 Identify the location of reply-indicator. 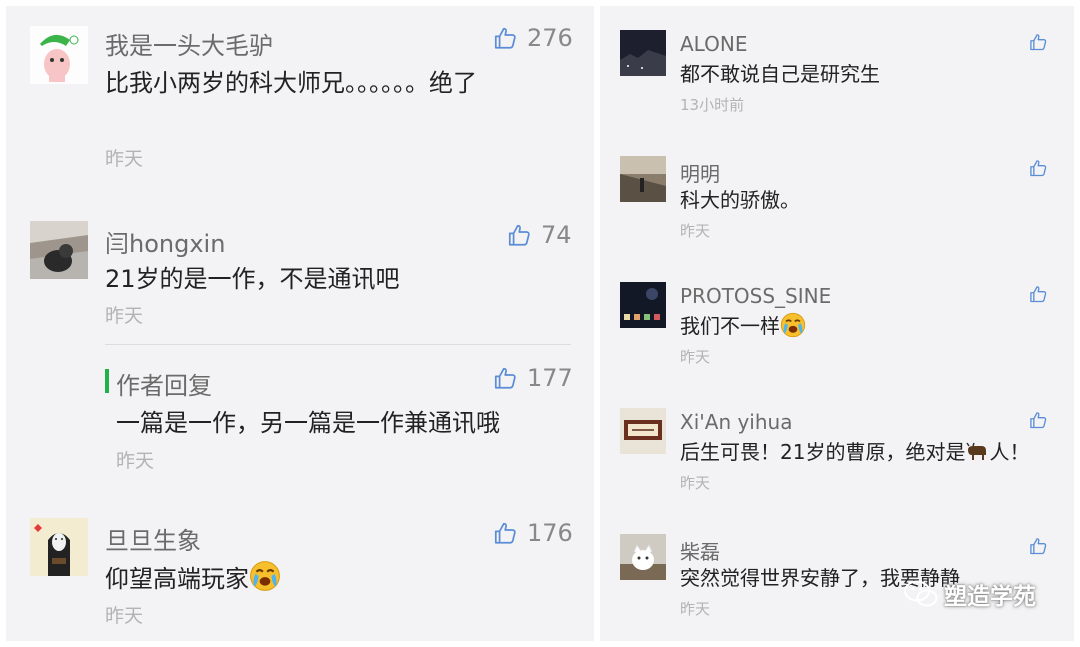
(107, 381).